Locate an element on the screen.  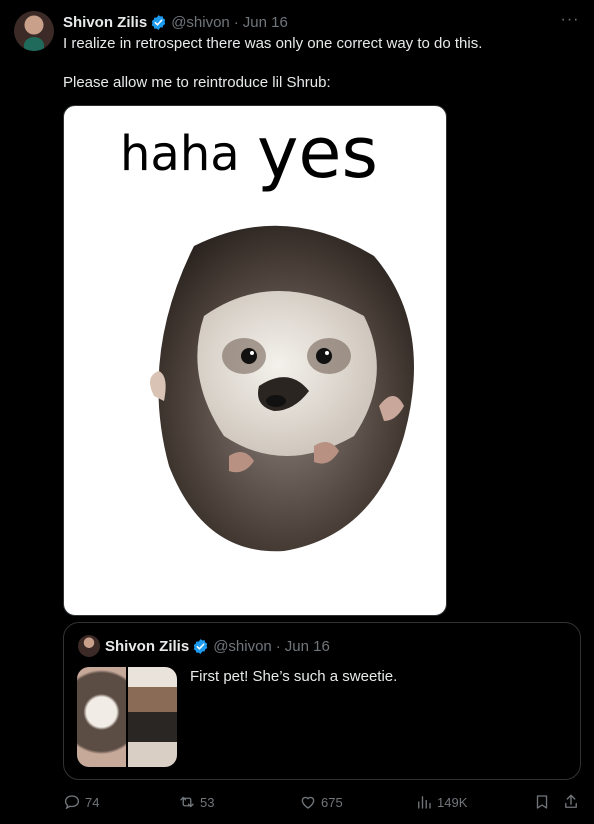
thumbnail-child-photo is located at coordinates (152, 717).